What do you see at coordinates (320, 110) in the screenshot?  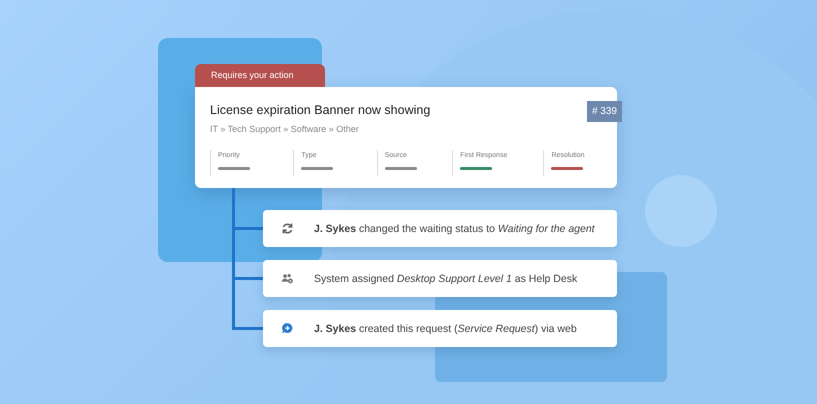 I see `ticket-title: License expiration Banner now showing` at bounding box center [320, 110].